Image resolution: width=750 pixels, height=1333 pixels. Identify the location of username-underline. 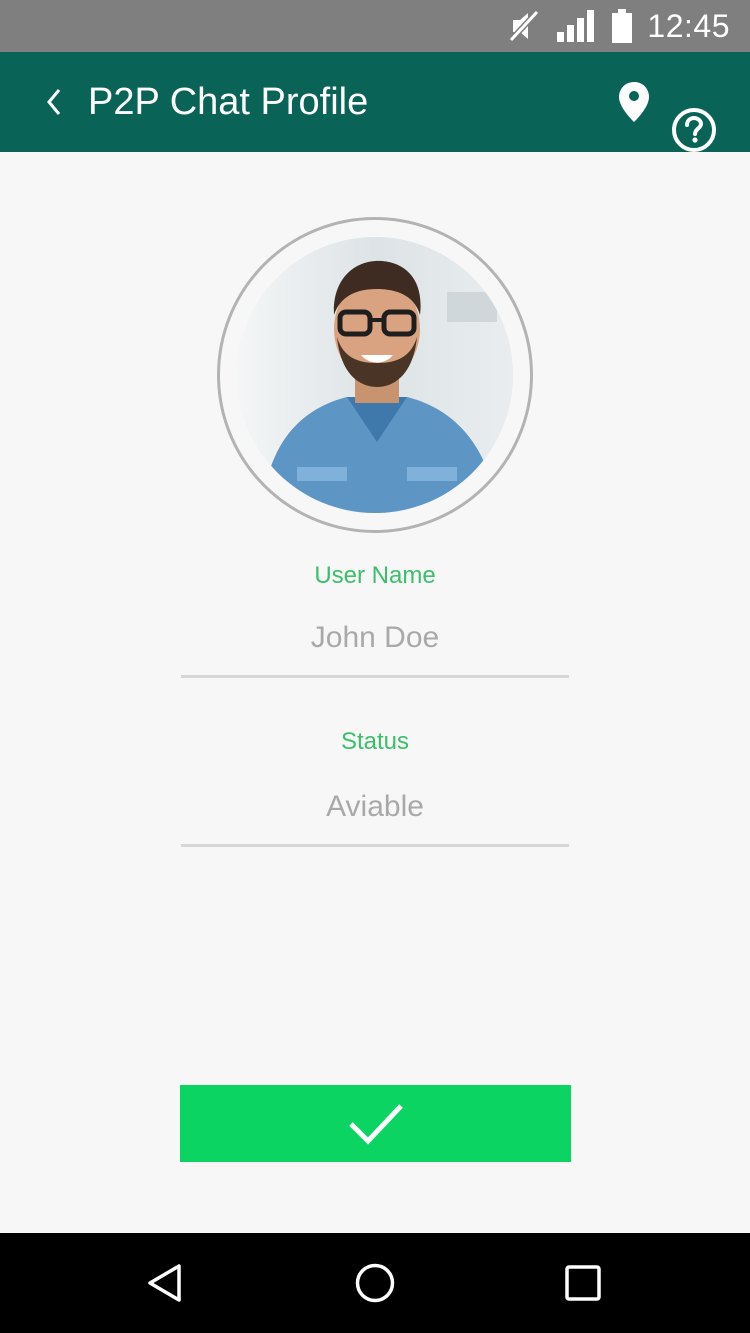
(375, 676).